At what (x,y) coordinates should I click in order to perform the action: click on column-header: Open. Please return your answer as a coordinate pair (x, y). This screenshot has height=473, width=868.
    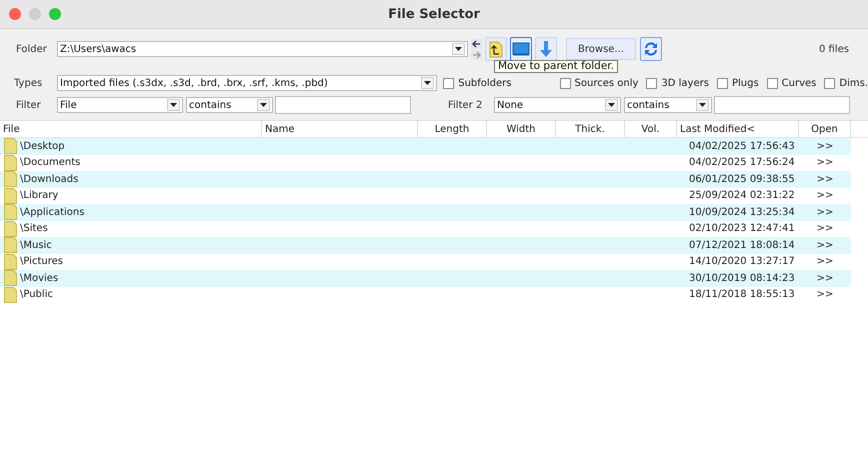
    Looking at the image, I should click on (825, 129).